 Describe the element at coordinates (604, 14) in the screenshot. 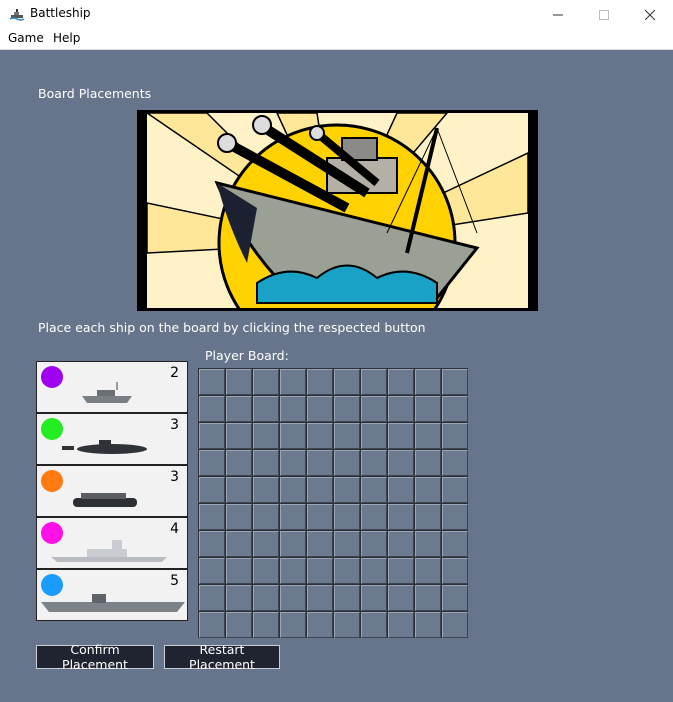

I see `maximize-button` at that location.